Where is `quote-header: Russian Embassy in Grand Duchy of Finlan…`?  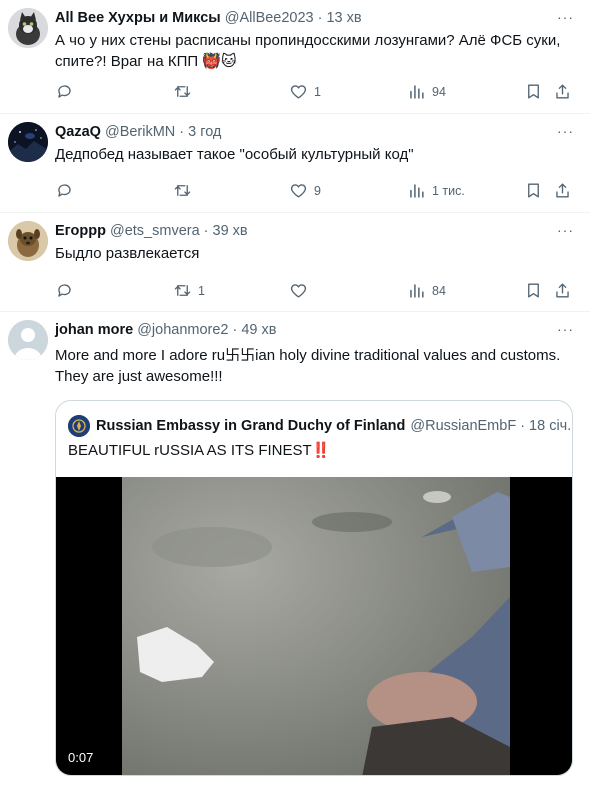 quote-header: Russian Embassy in Grand Duchy of Finlan… is located at coordinates (319, 426).